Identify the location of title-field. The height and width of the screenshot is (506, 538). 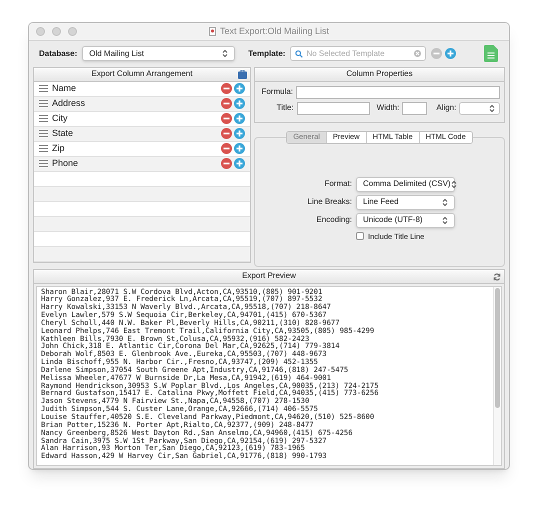
(333, 108).